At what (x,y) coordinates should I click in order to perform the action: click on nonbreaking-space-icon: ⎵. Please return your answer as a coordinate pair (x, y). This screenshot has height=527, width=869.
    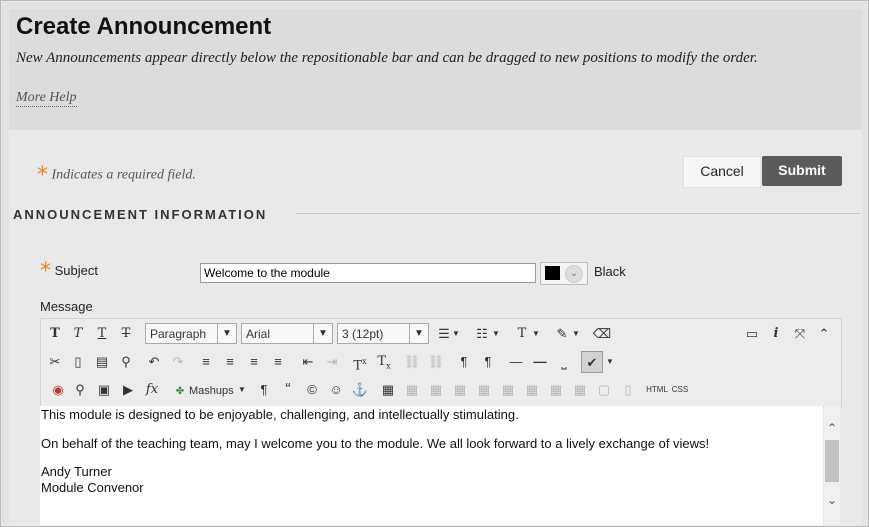
    Looking at the image, I should click on (564, 362).